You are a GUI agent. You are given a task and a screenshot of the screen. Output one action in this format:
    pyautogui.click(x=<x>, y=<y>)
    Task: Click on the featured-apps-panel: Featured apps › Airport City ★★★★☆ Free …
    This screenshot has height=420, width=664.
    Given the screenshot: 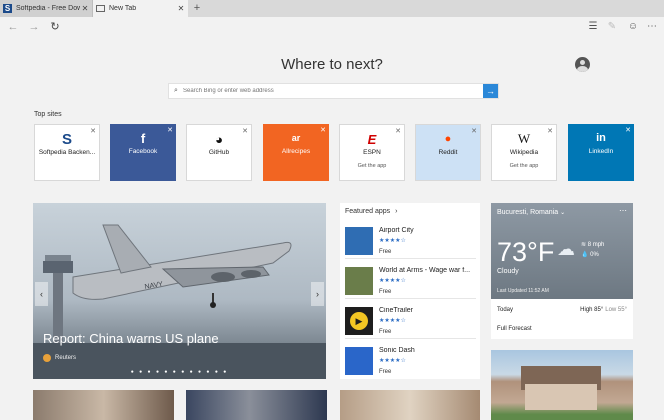 What is the action you would take?
    pyautogui.click(x=410, y=291)
    